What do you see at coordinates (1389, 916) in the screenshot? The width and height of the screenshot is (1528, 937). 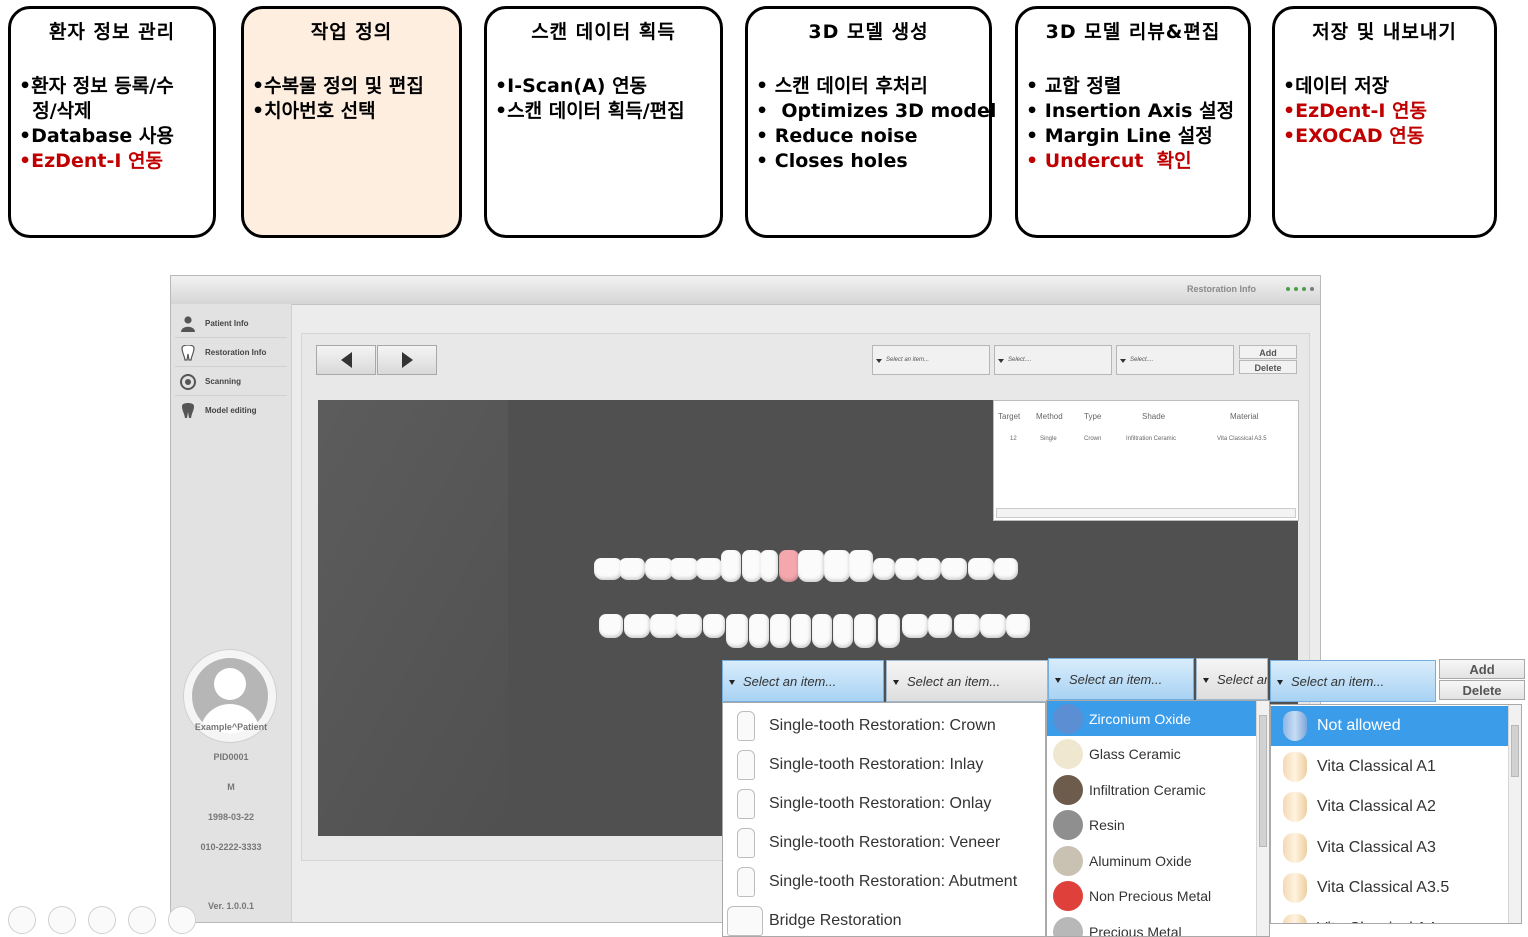 I see `shade-option: Vita Classical A4` at bounding box center [1389, 916].